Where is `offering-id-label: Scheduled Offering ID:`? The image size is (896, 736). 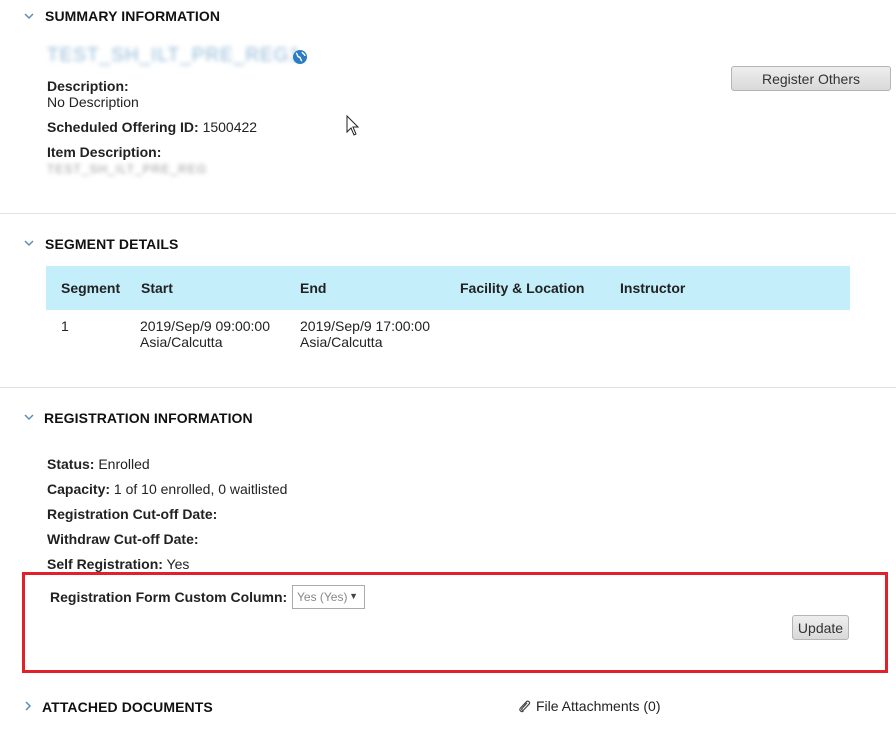
offering-id-label: Scheduled Offering ID: is located at coordinates (123, 127).